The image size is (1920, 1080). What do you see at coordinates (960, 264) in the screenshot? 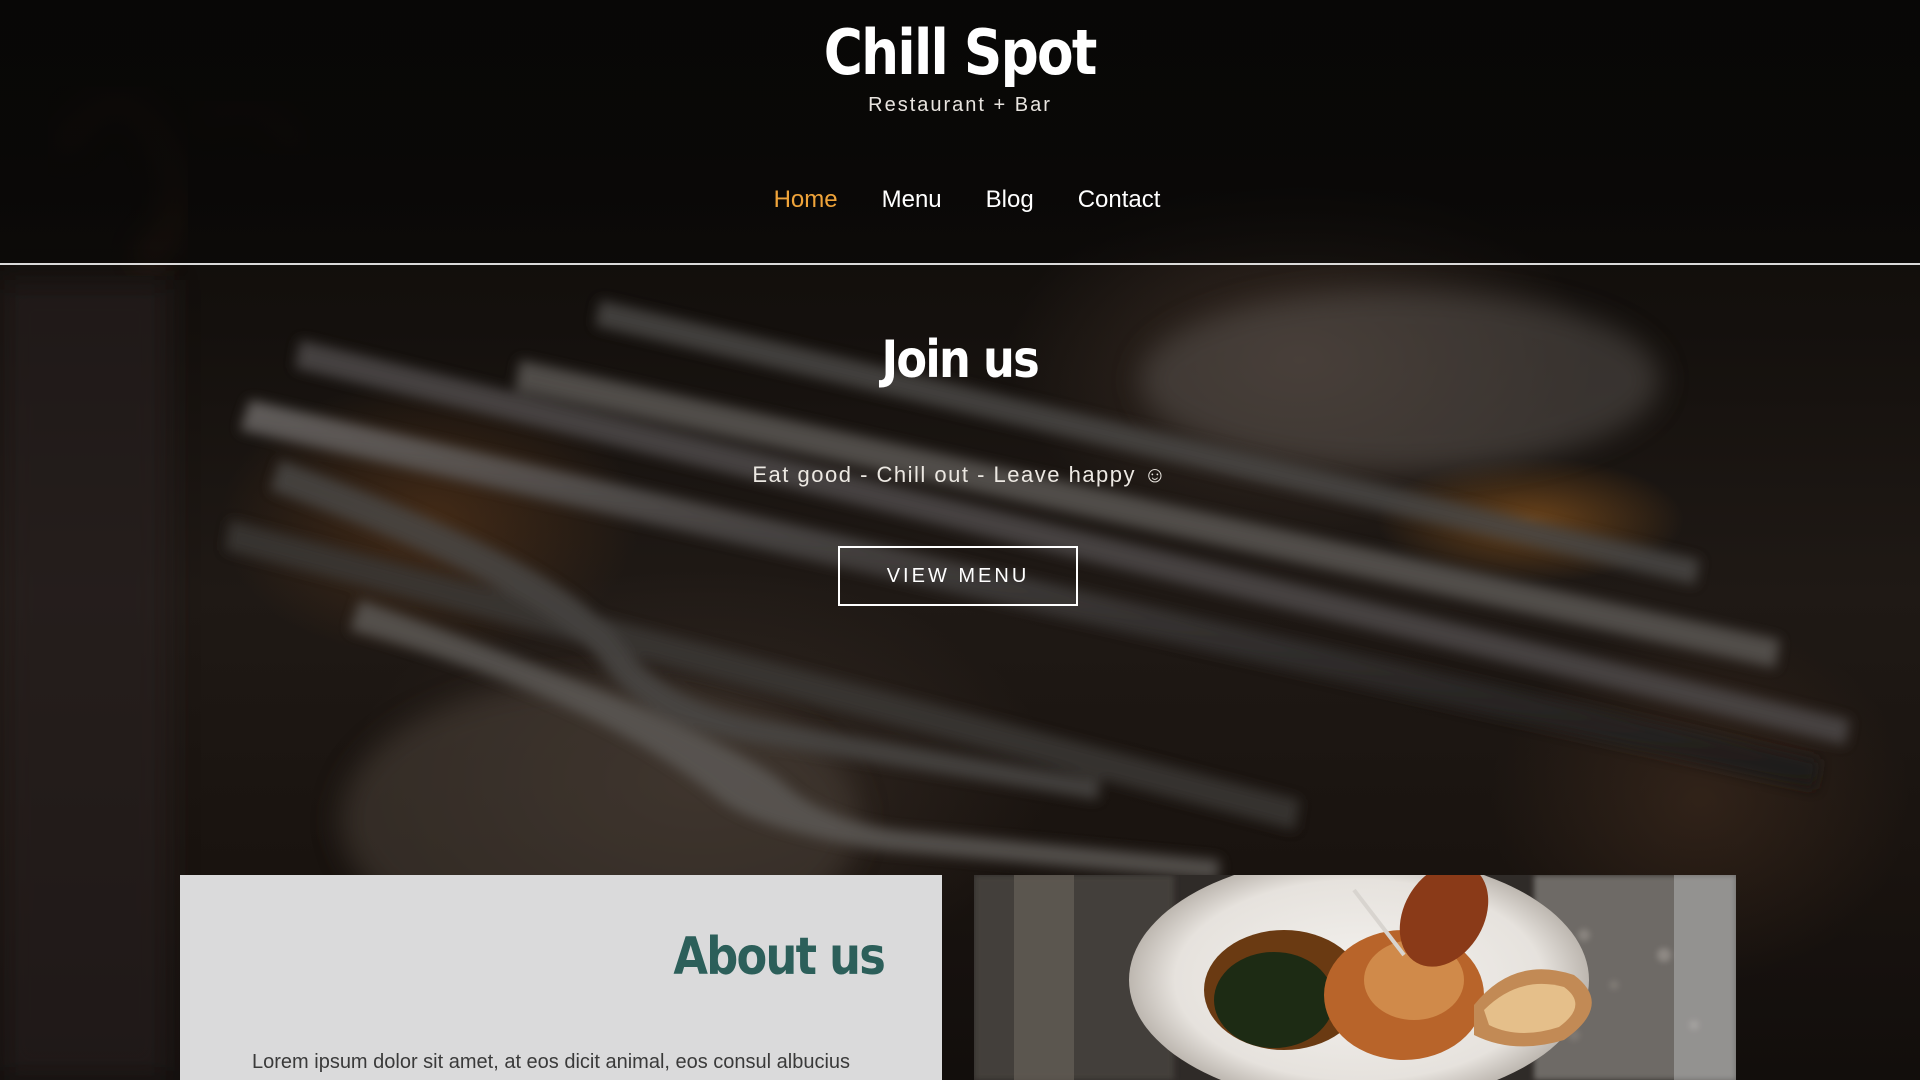
I see `header-divider` at bounding box center [960, 264].